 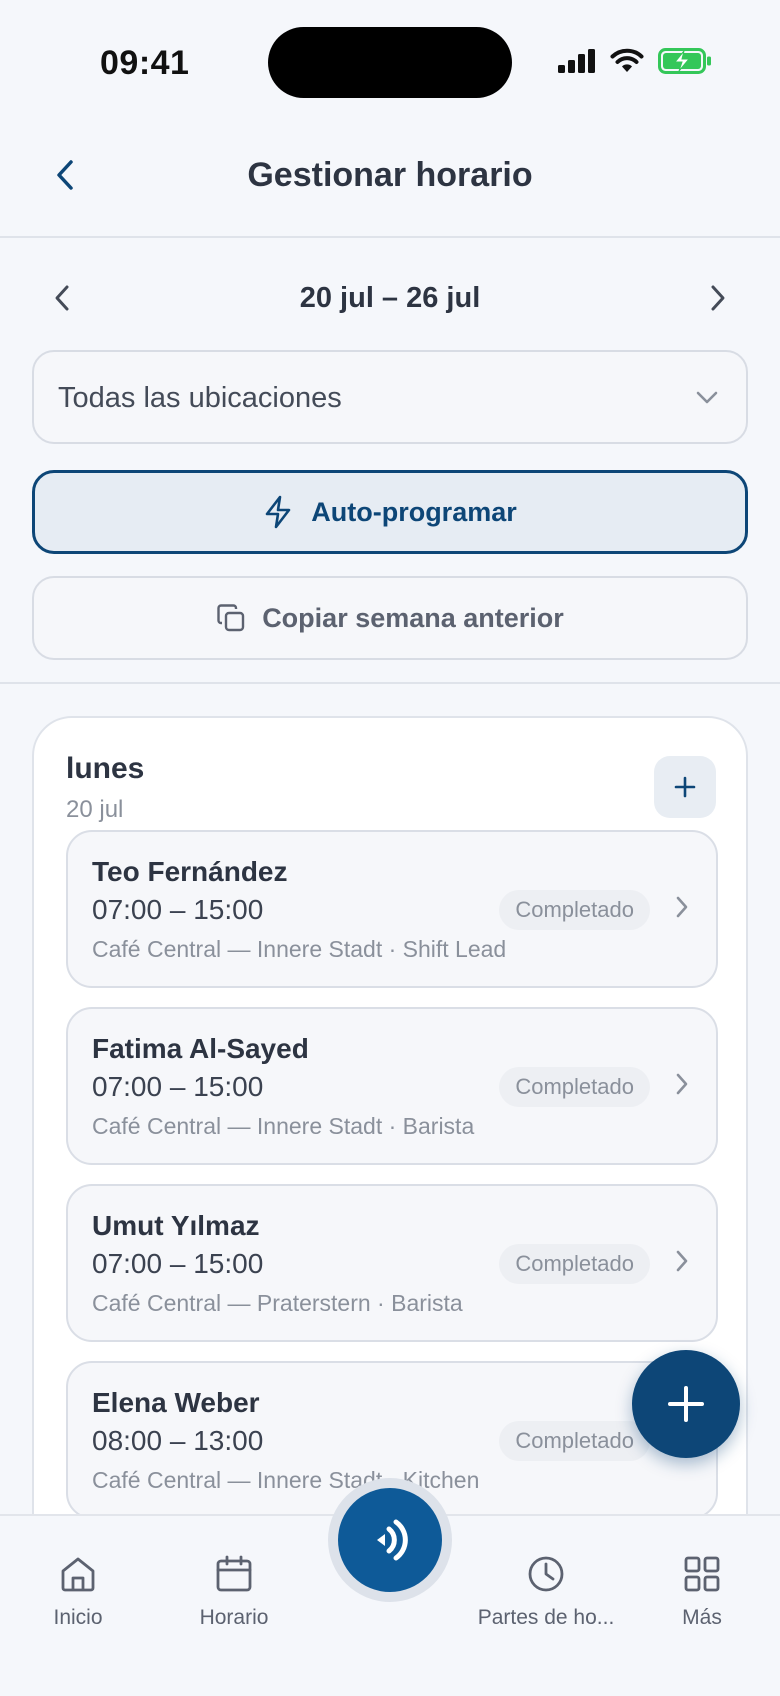 I want to click on shift-employee-name: Fatima Al-Sayed, so click(x=200, y=1048).